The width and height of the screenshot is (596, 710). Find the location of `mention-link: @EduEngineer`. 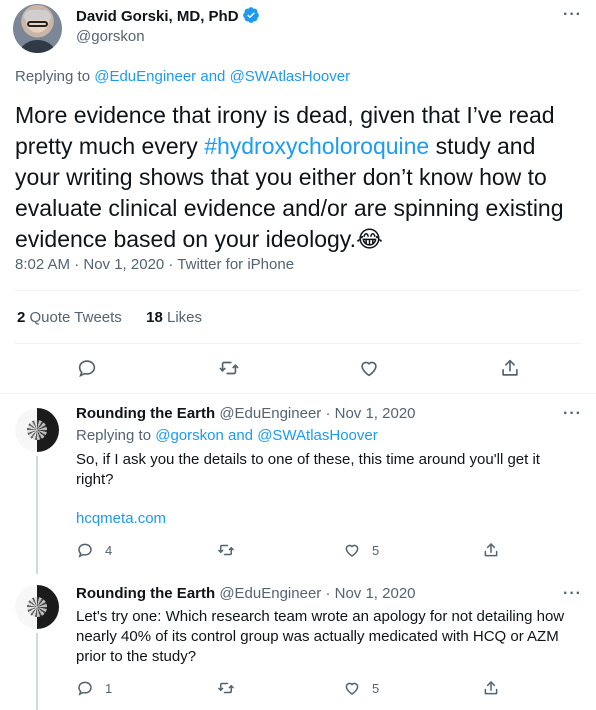

mention-link: @EduEngineer is located at coordinates (145, 76).